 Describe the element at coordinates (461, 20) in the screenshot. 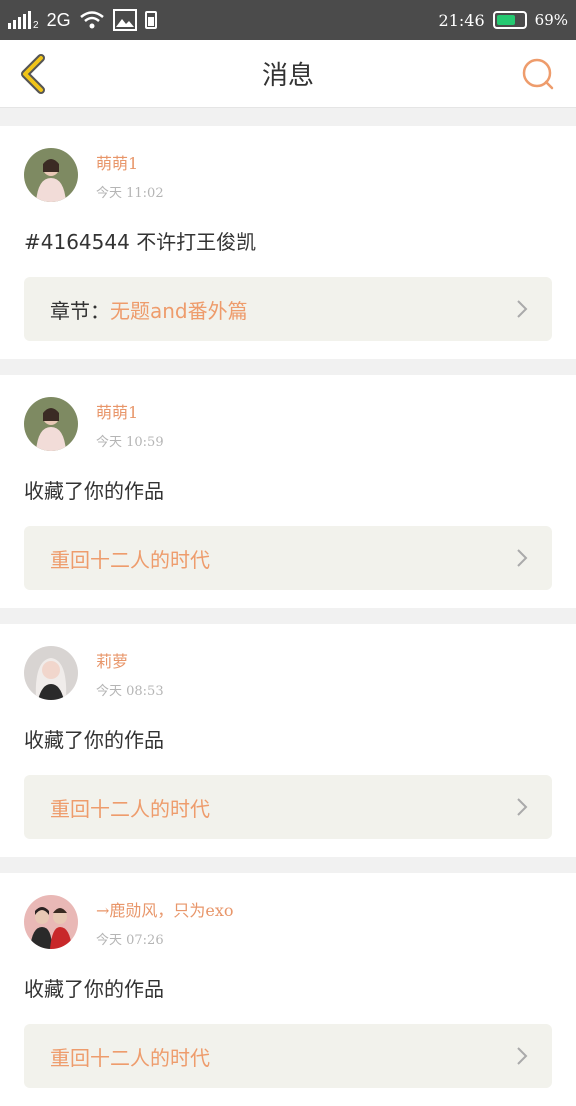

I see `clock: 21:46` at that location.